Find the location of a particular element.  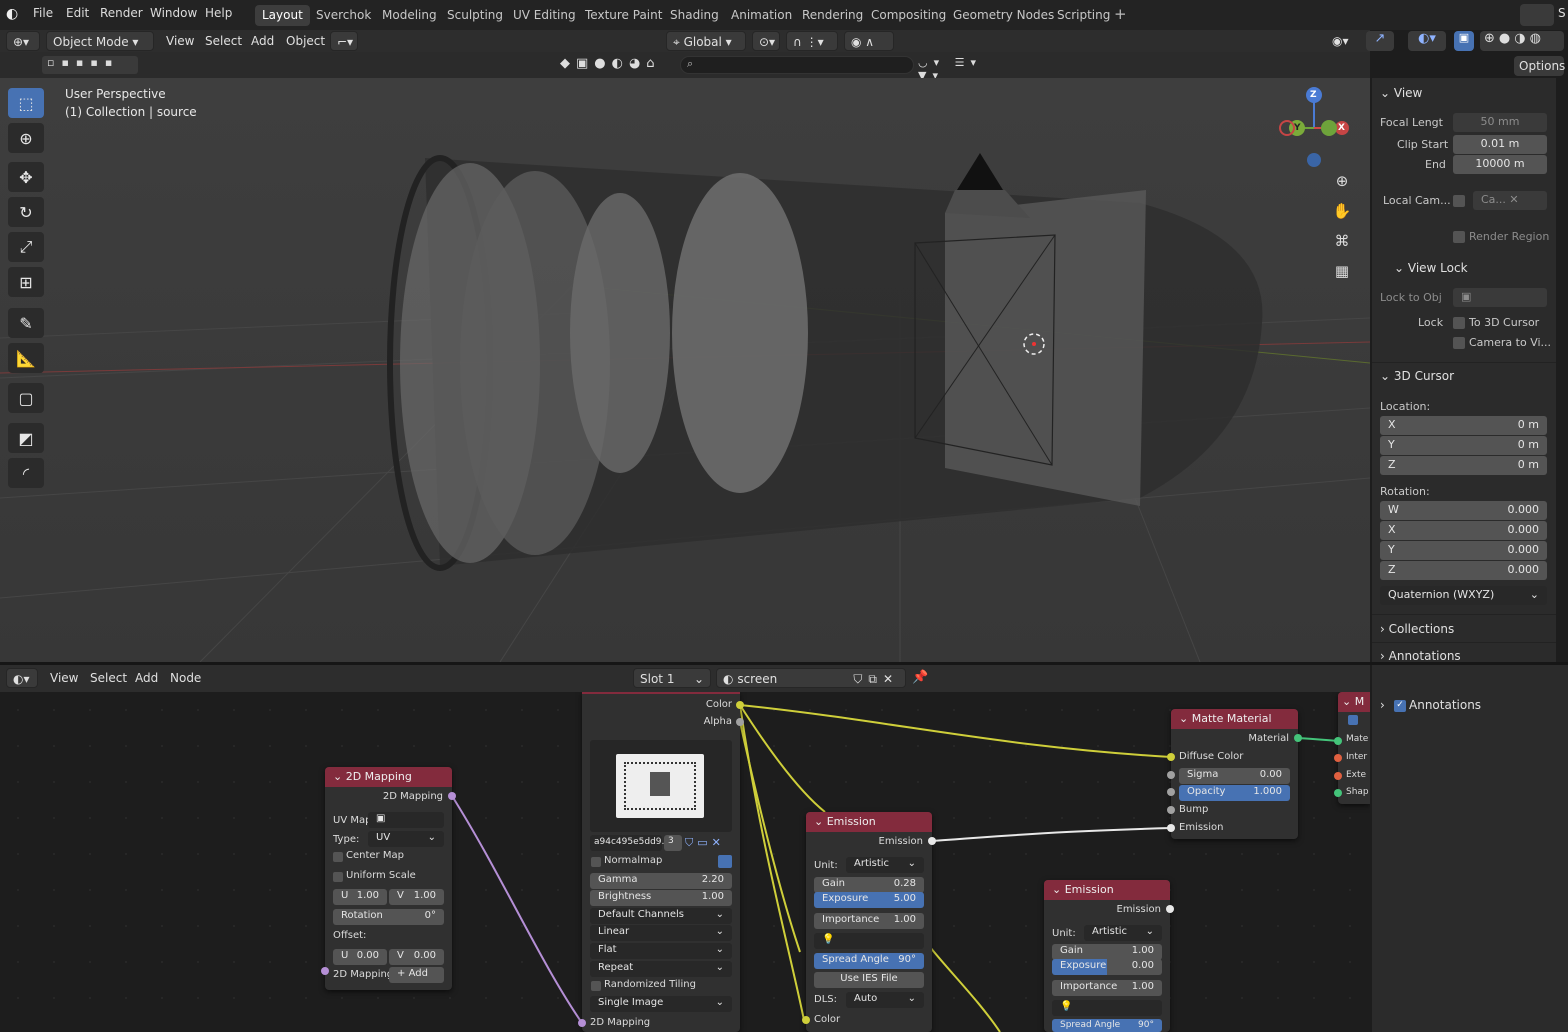

shape-socket is located at coordinates (1338, 793).